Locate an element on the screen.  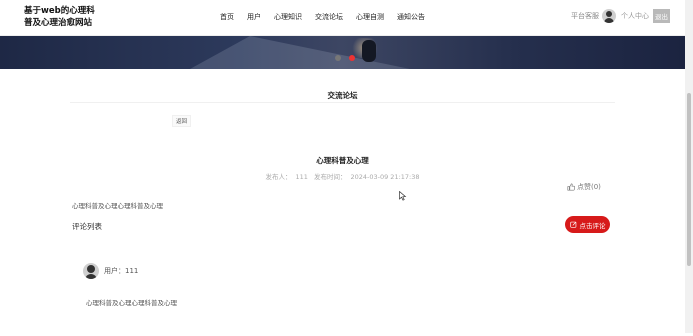
back-button: 返回 is located at coordinates (182, 121).